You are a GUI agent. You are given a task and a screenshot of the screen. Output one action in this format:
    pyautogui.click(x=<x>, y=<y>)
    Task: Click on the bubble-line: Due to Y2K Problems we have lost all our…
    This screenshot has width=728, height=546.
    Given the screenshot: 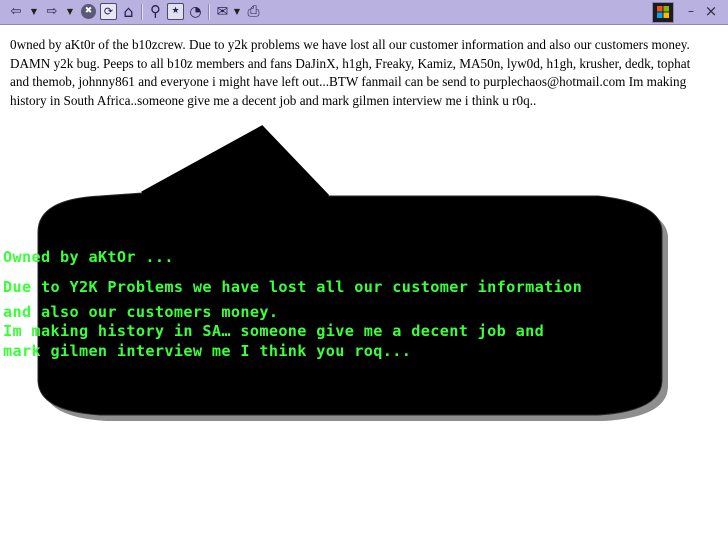 What is the action you would take?
    pyautogui.click(x=293, y=287)
    